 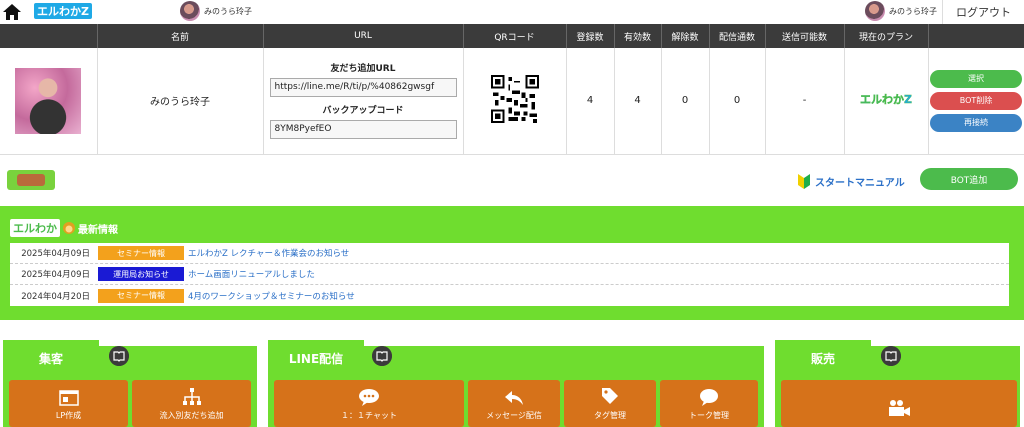 What do you see at coordinates (191, 396) in the screenshot?
I see `sitemap-icon` at bounding box center [191, 396].